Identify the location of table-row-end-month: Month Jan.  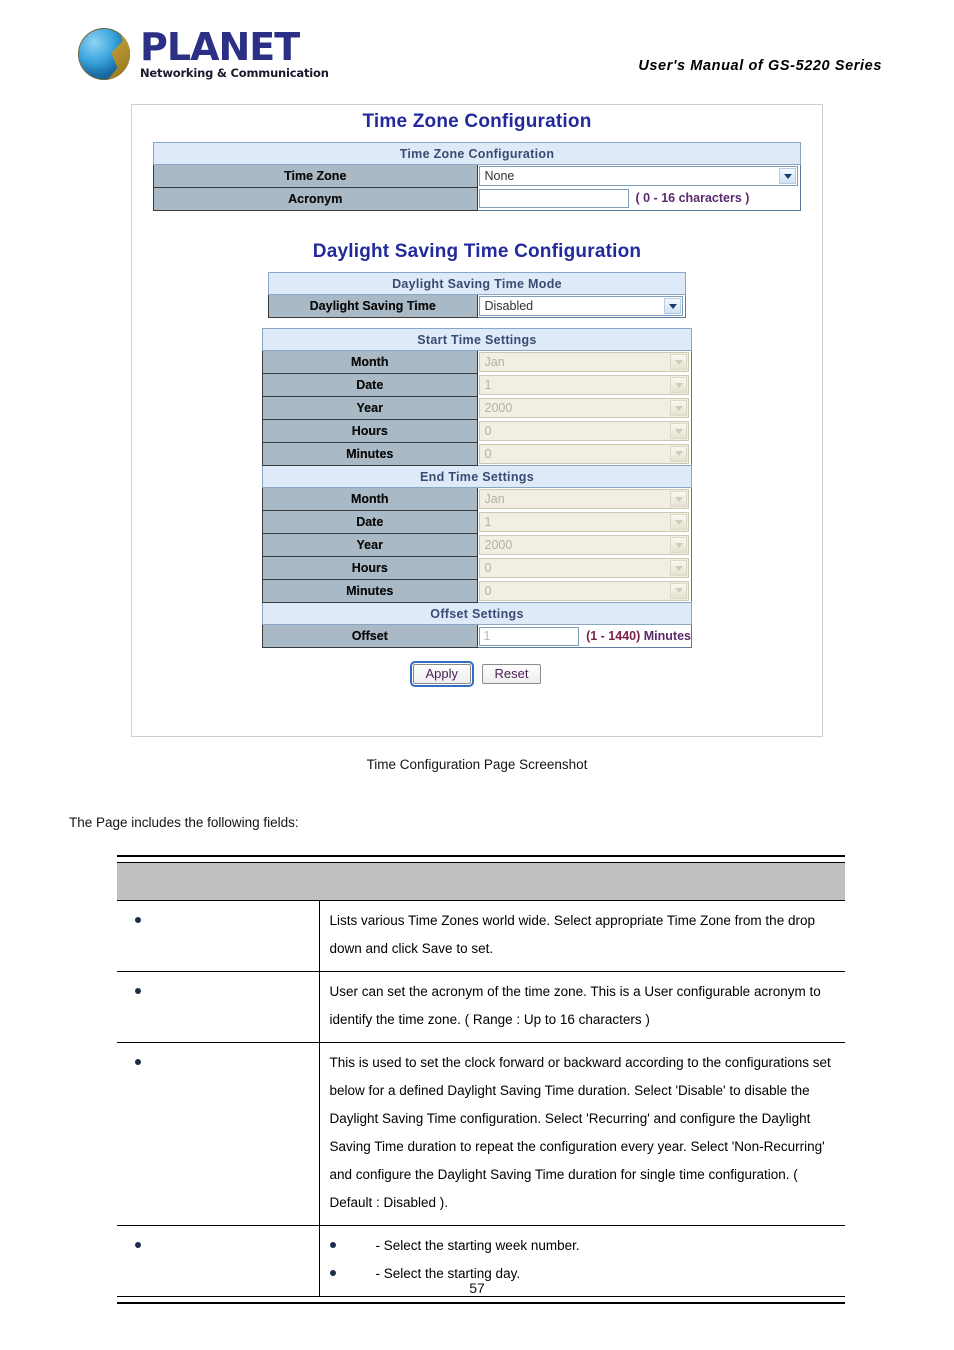
(477, 499).